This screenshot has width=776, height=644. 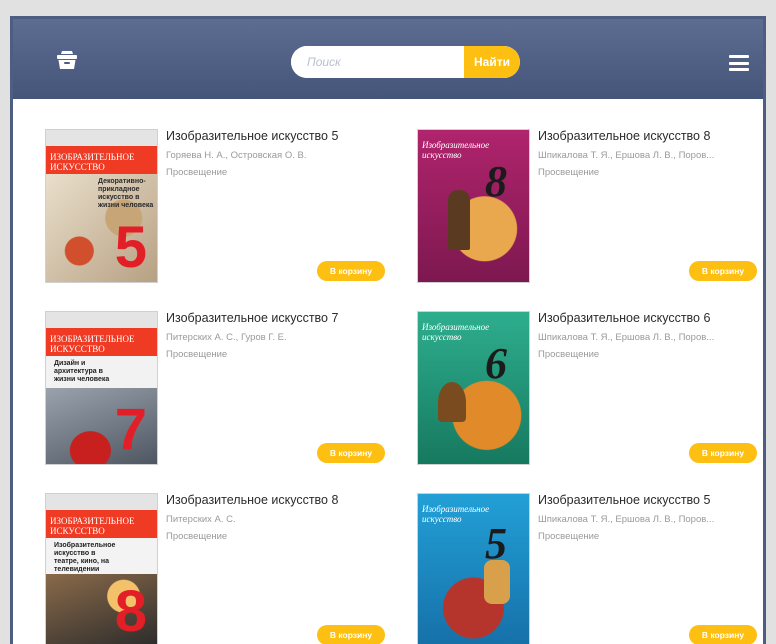 I want to click on book-cover: Изобразительное искусство 6, so click(x=473, y=388).